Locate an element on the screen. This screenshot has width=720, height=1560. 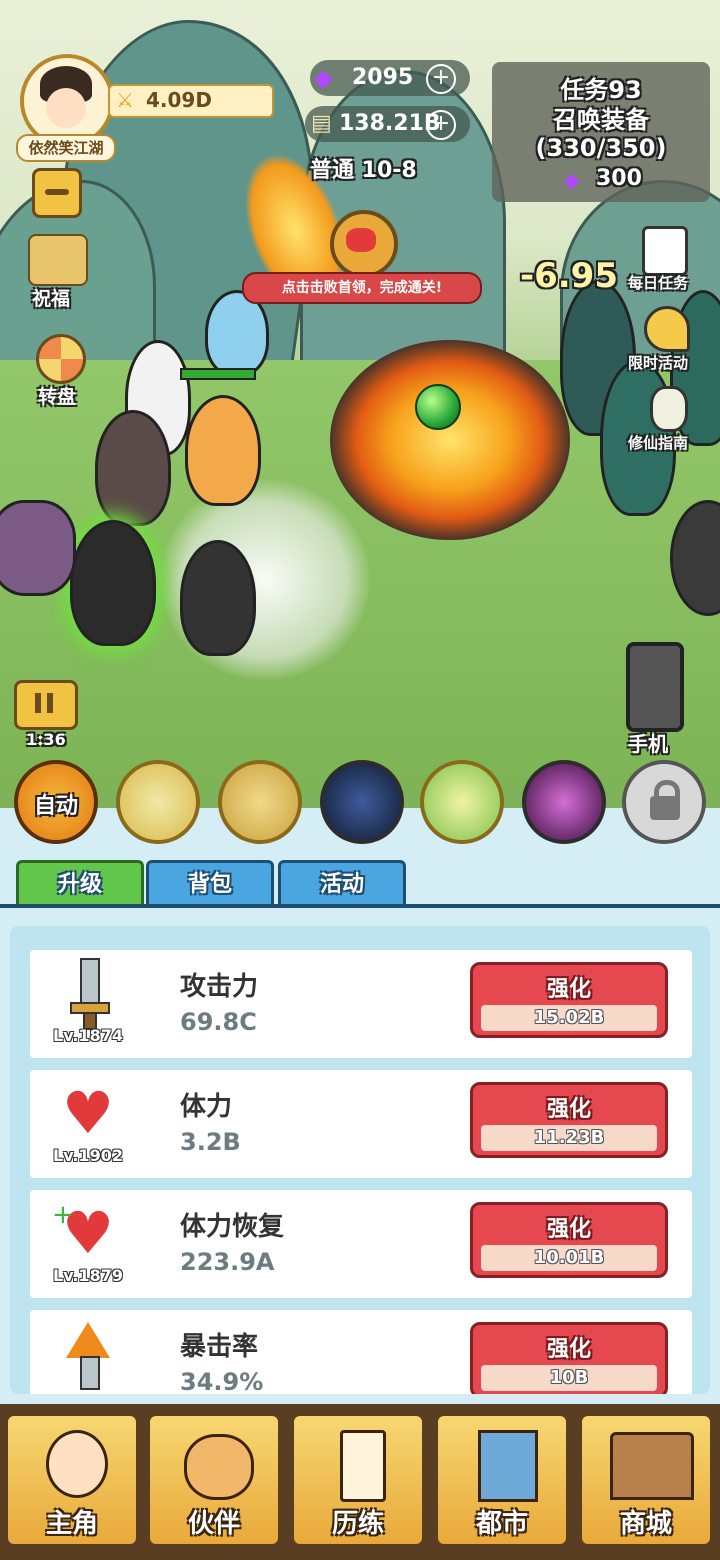
explosion-effect is located at coordinates (450, 440).